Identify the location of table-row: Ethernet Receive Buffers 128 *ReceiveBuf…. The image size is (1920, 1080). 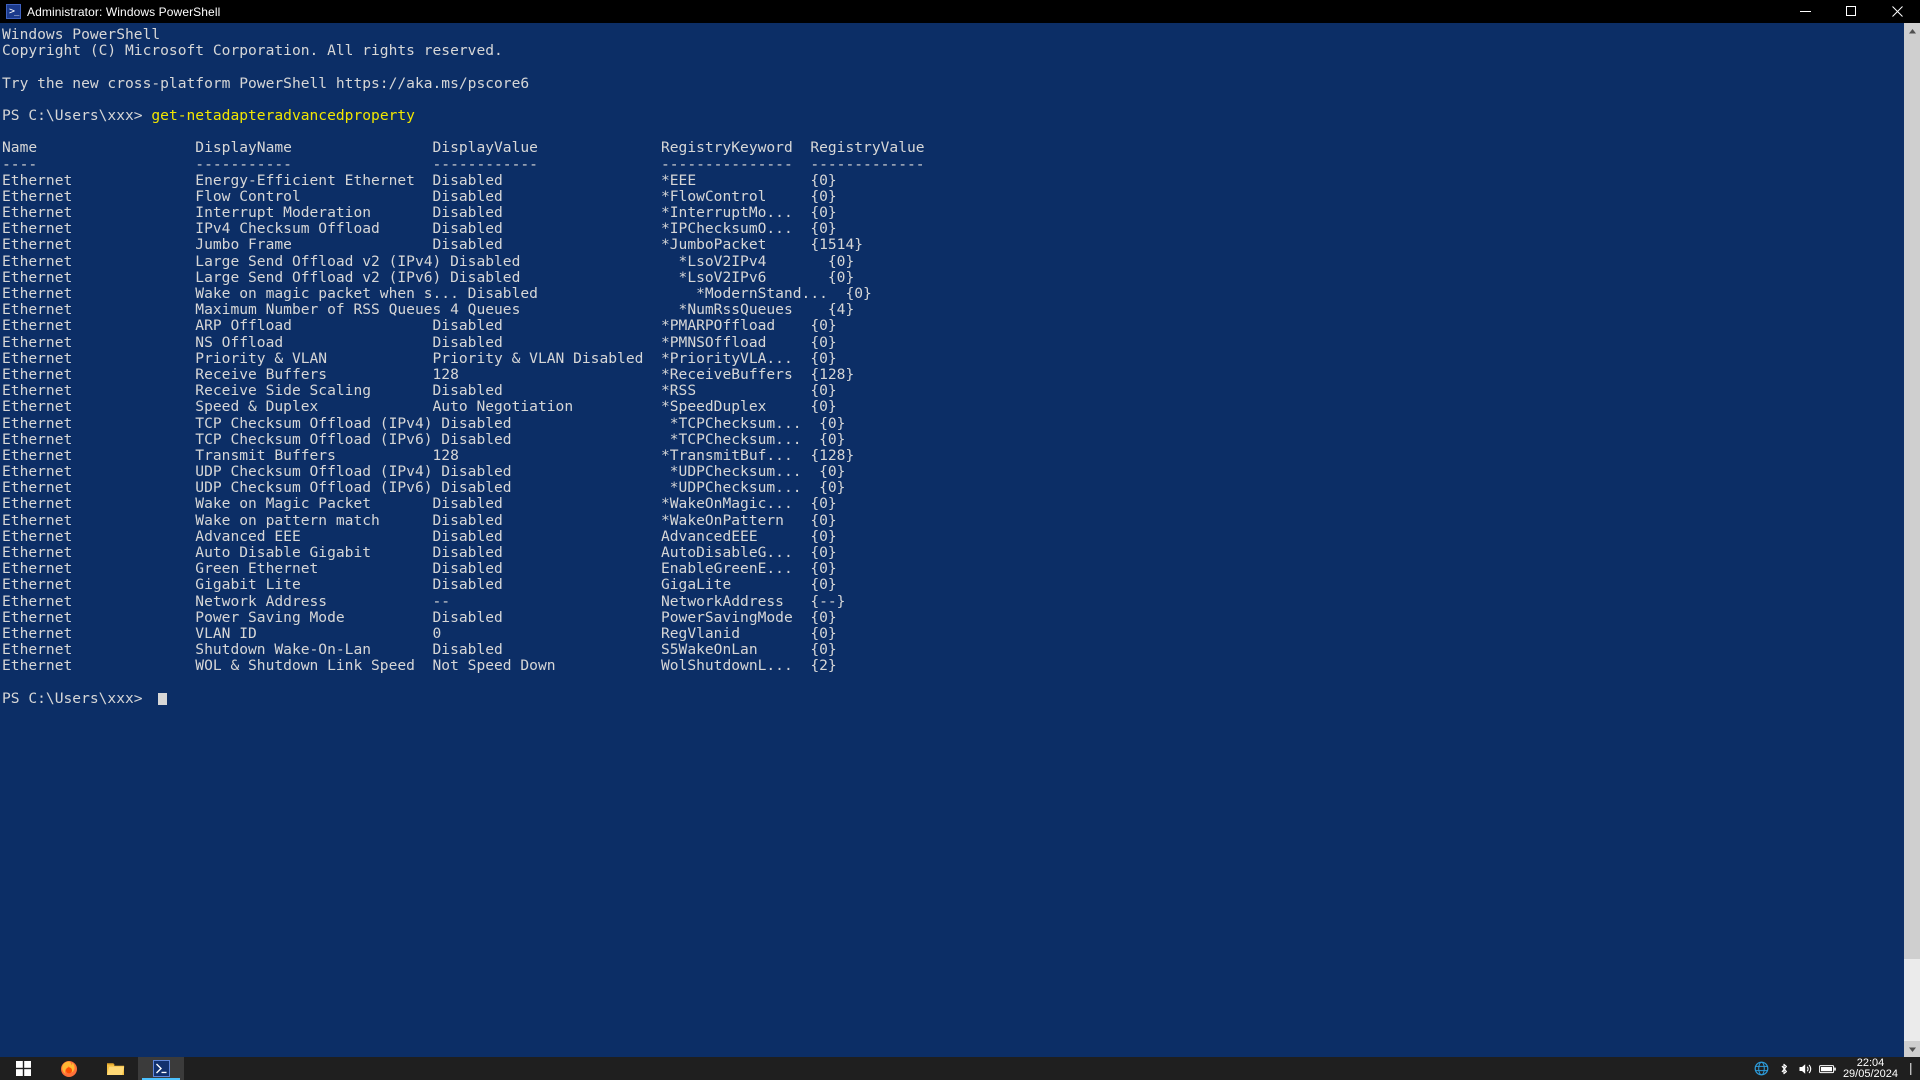
(428, 374).